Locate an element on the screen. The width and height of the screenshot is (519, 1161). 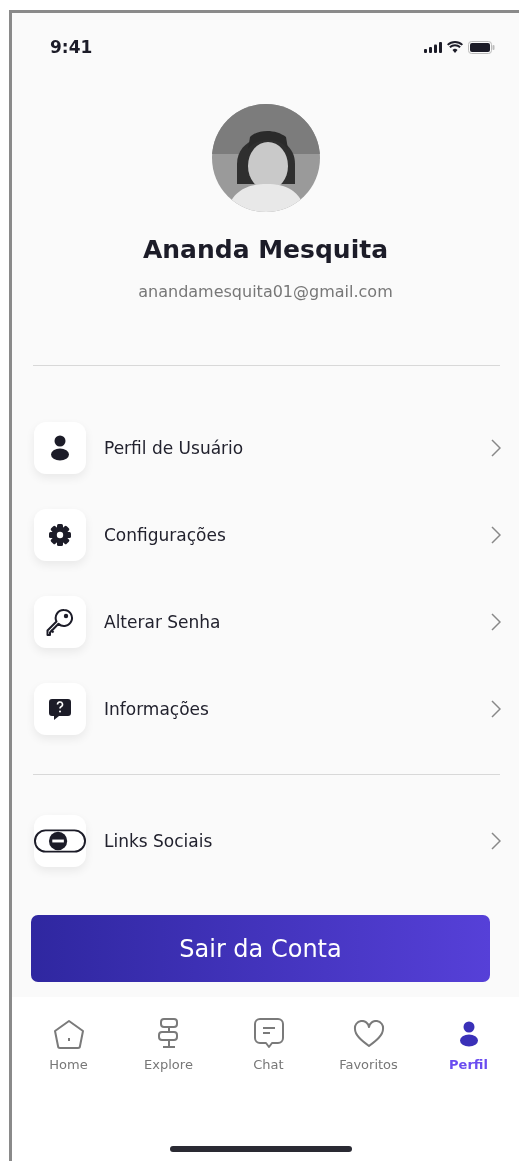
help-icon is located at coordinates (60, 709).